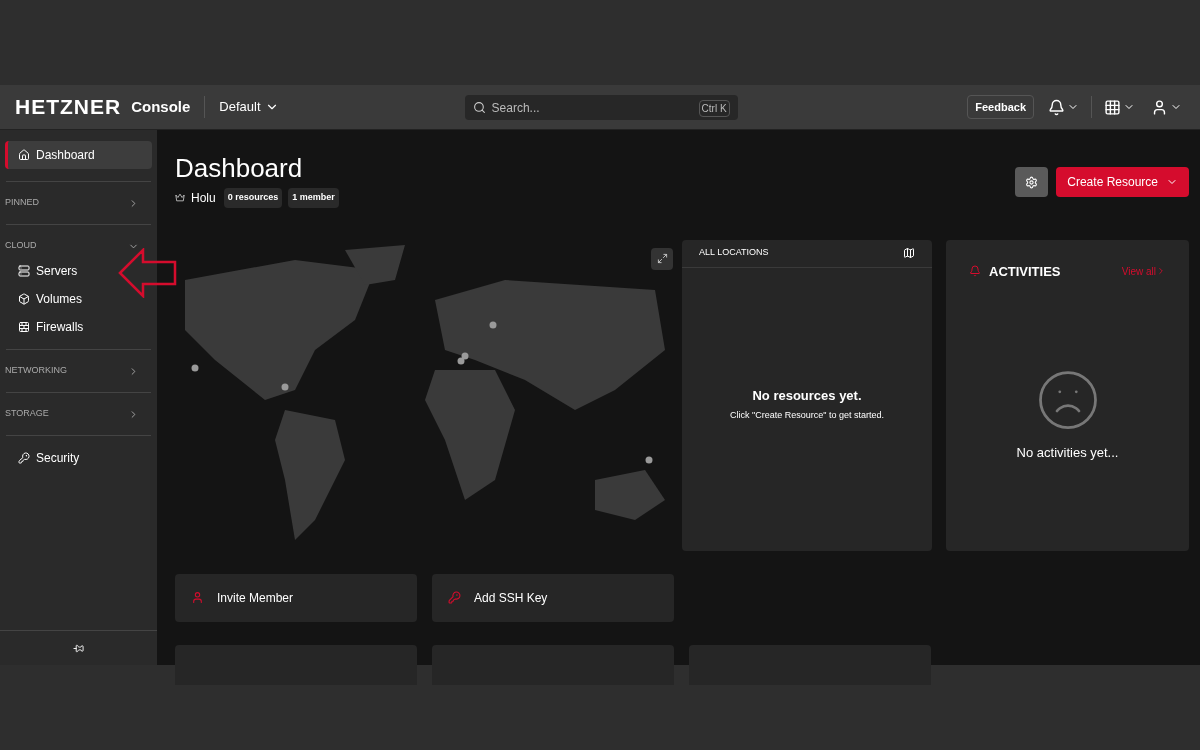  Describe the element at coordinates (203, 198) in the screenshot. I see `project-name: Holu` at that location.